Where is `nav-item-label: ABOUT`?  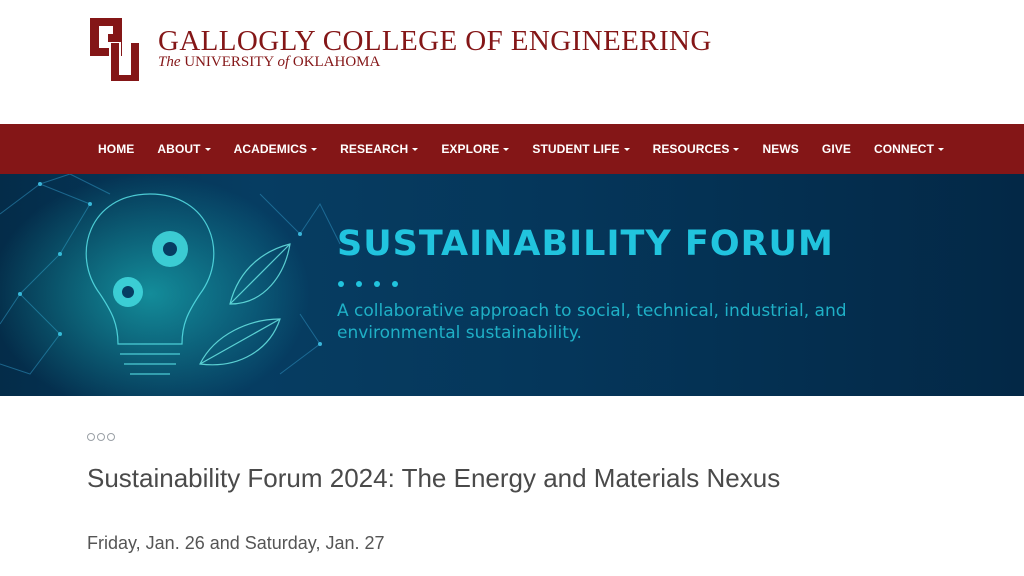
nav-item-label: ABOUT is located at coordinates (179, 149).